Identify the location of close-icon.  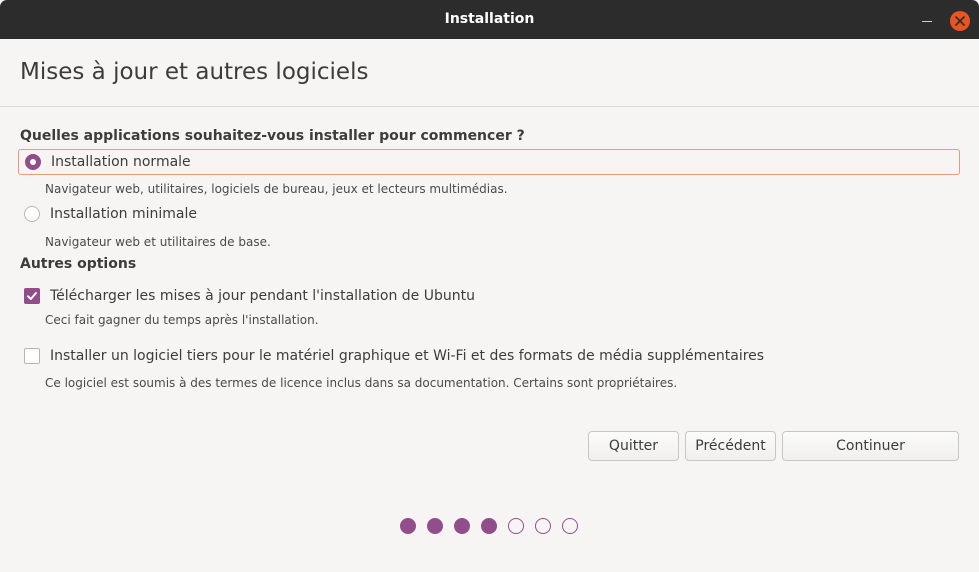
(960, 21).